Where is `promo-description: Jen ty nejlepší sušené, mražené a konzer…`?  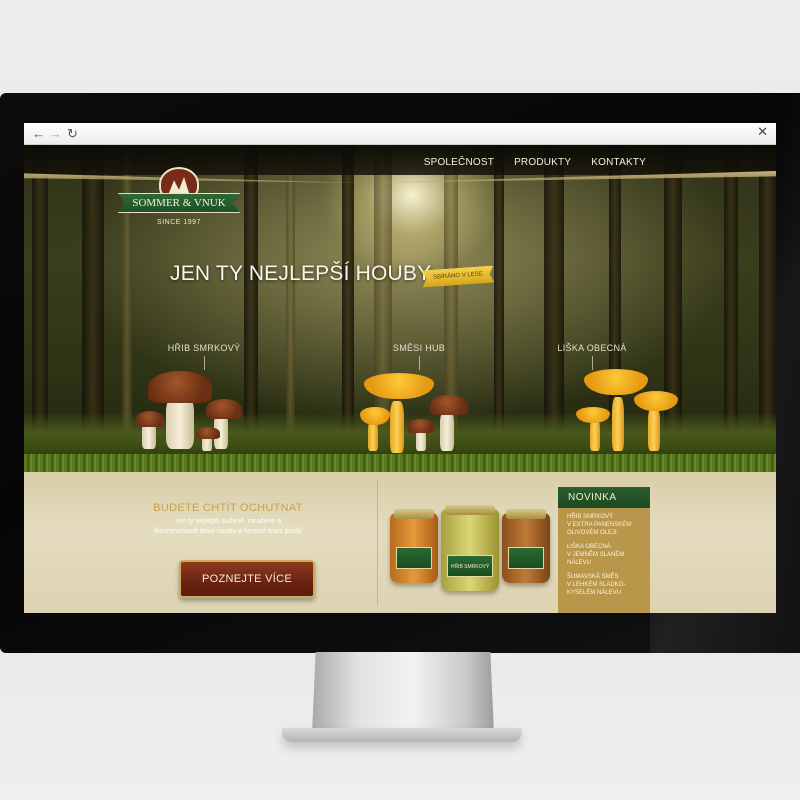
promo-description: Jen ty nejlepší sušené, mražené a konzer… is located at coordinates (228, 526).